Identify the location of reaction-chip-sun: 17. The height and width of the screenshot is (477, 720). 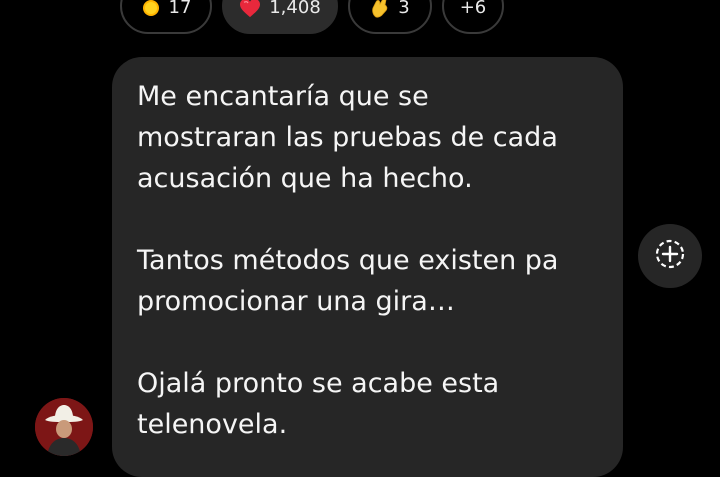
(166, 17).